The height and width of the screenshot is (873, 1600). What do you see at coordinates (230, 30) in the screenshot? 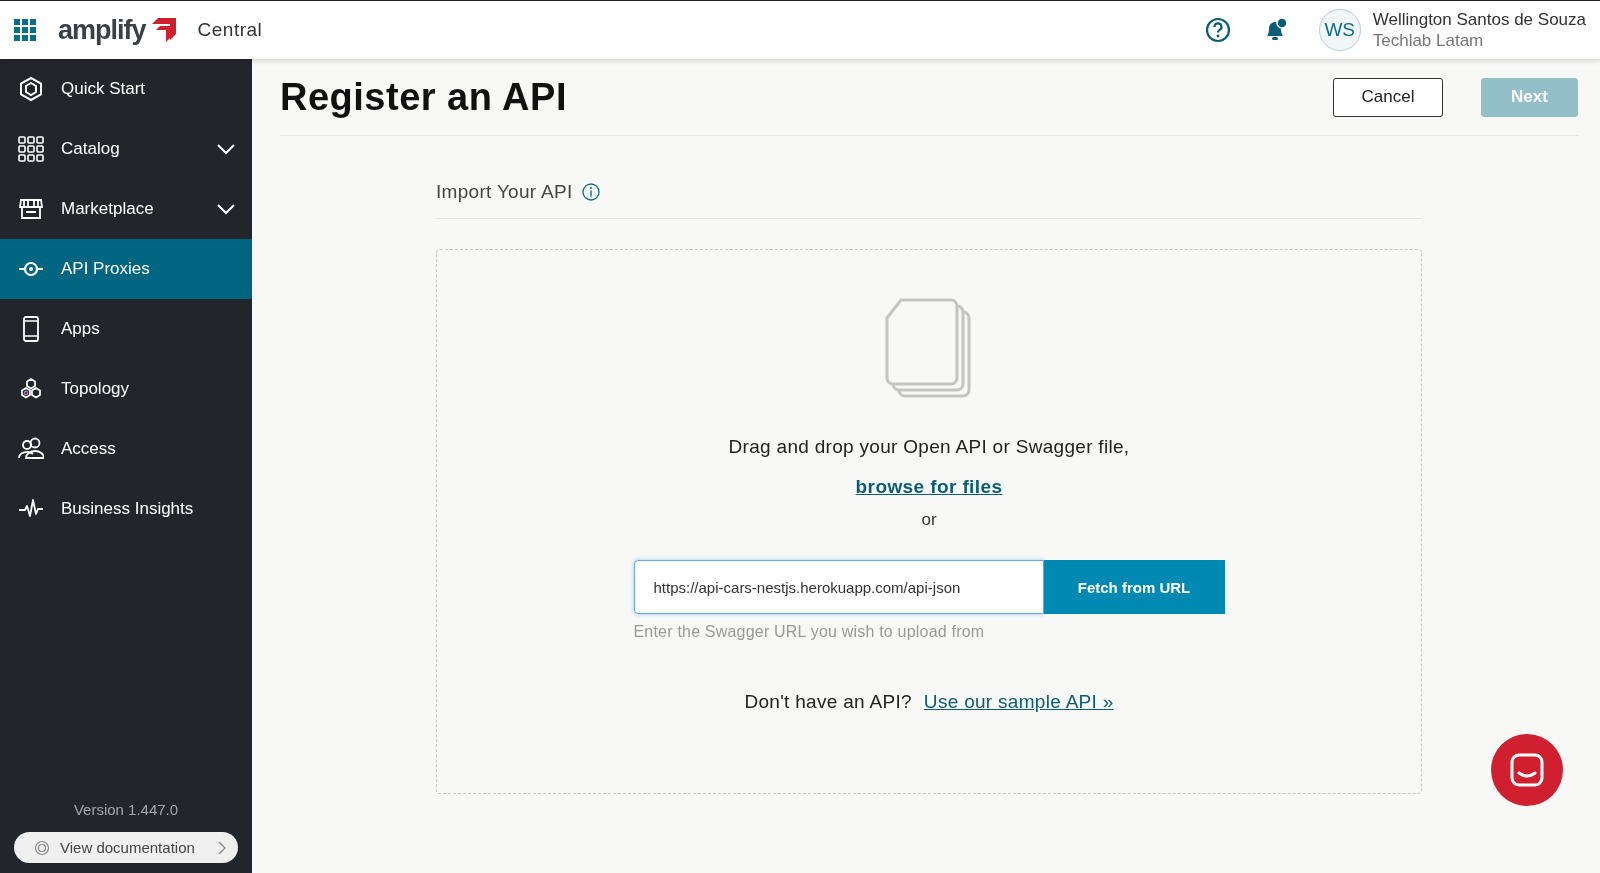
I see `product-name: Central` at bounding box center [230, 30].